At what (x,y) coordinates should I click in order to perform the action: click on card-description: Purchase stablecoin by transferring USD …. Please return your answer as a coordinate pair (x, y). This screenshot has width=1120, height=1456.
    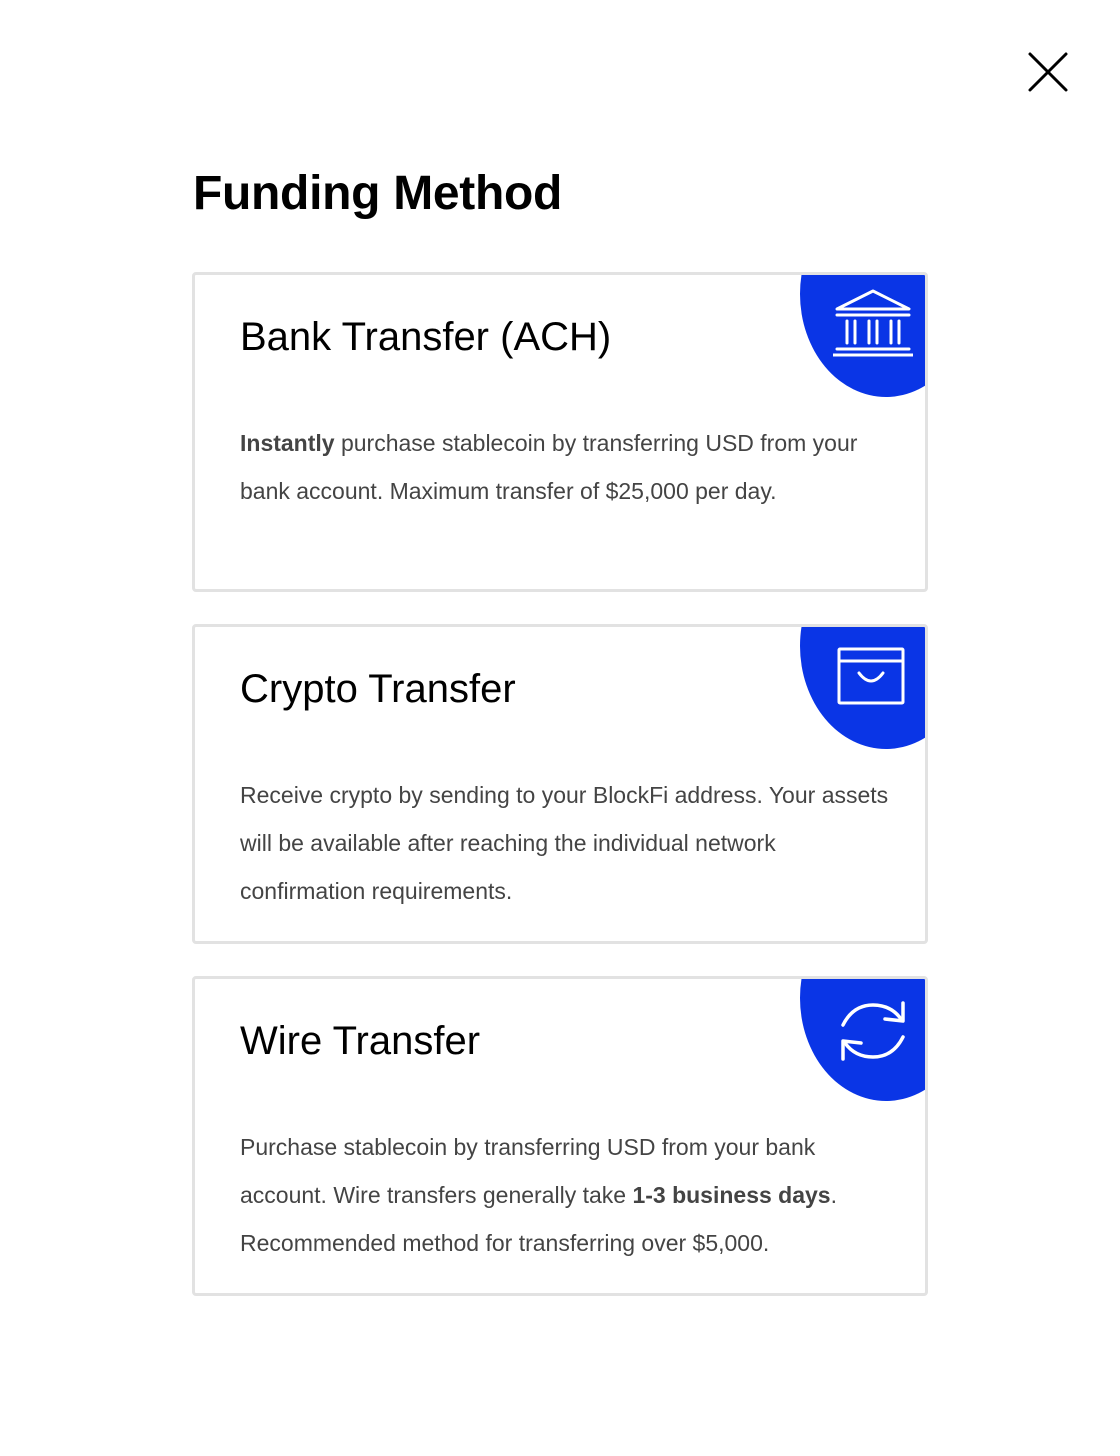
    Looking at the image, I should click on (570, 1195).